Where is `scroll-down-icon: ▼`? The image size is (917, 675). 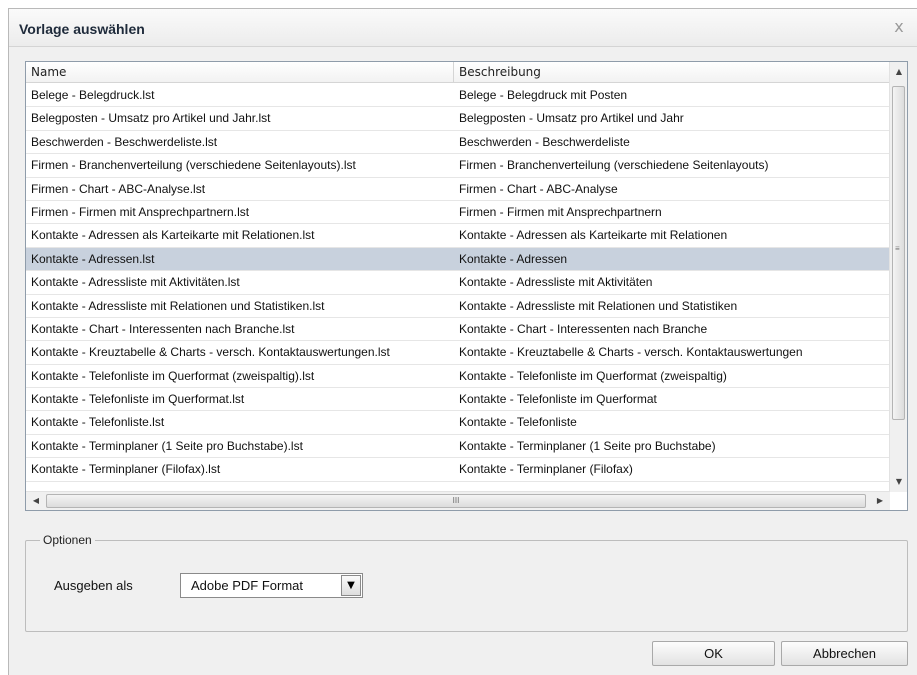
scroll-down-icon: ▼ is located at coordinates (899, 482).